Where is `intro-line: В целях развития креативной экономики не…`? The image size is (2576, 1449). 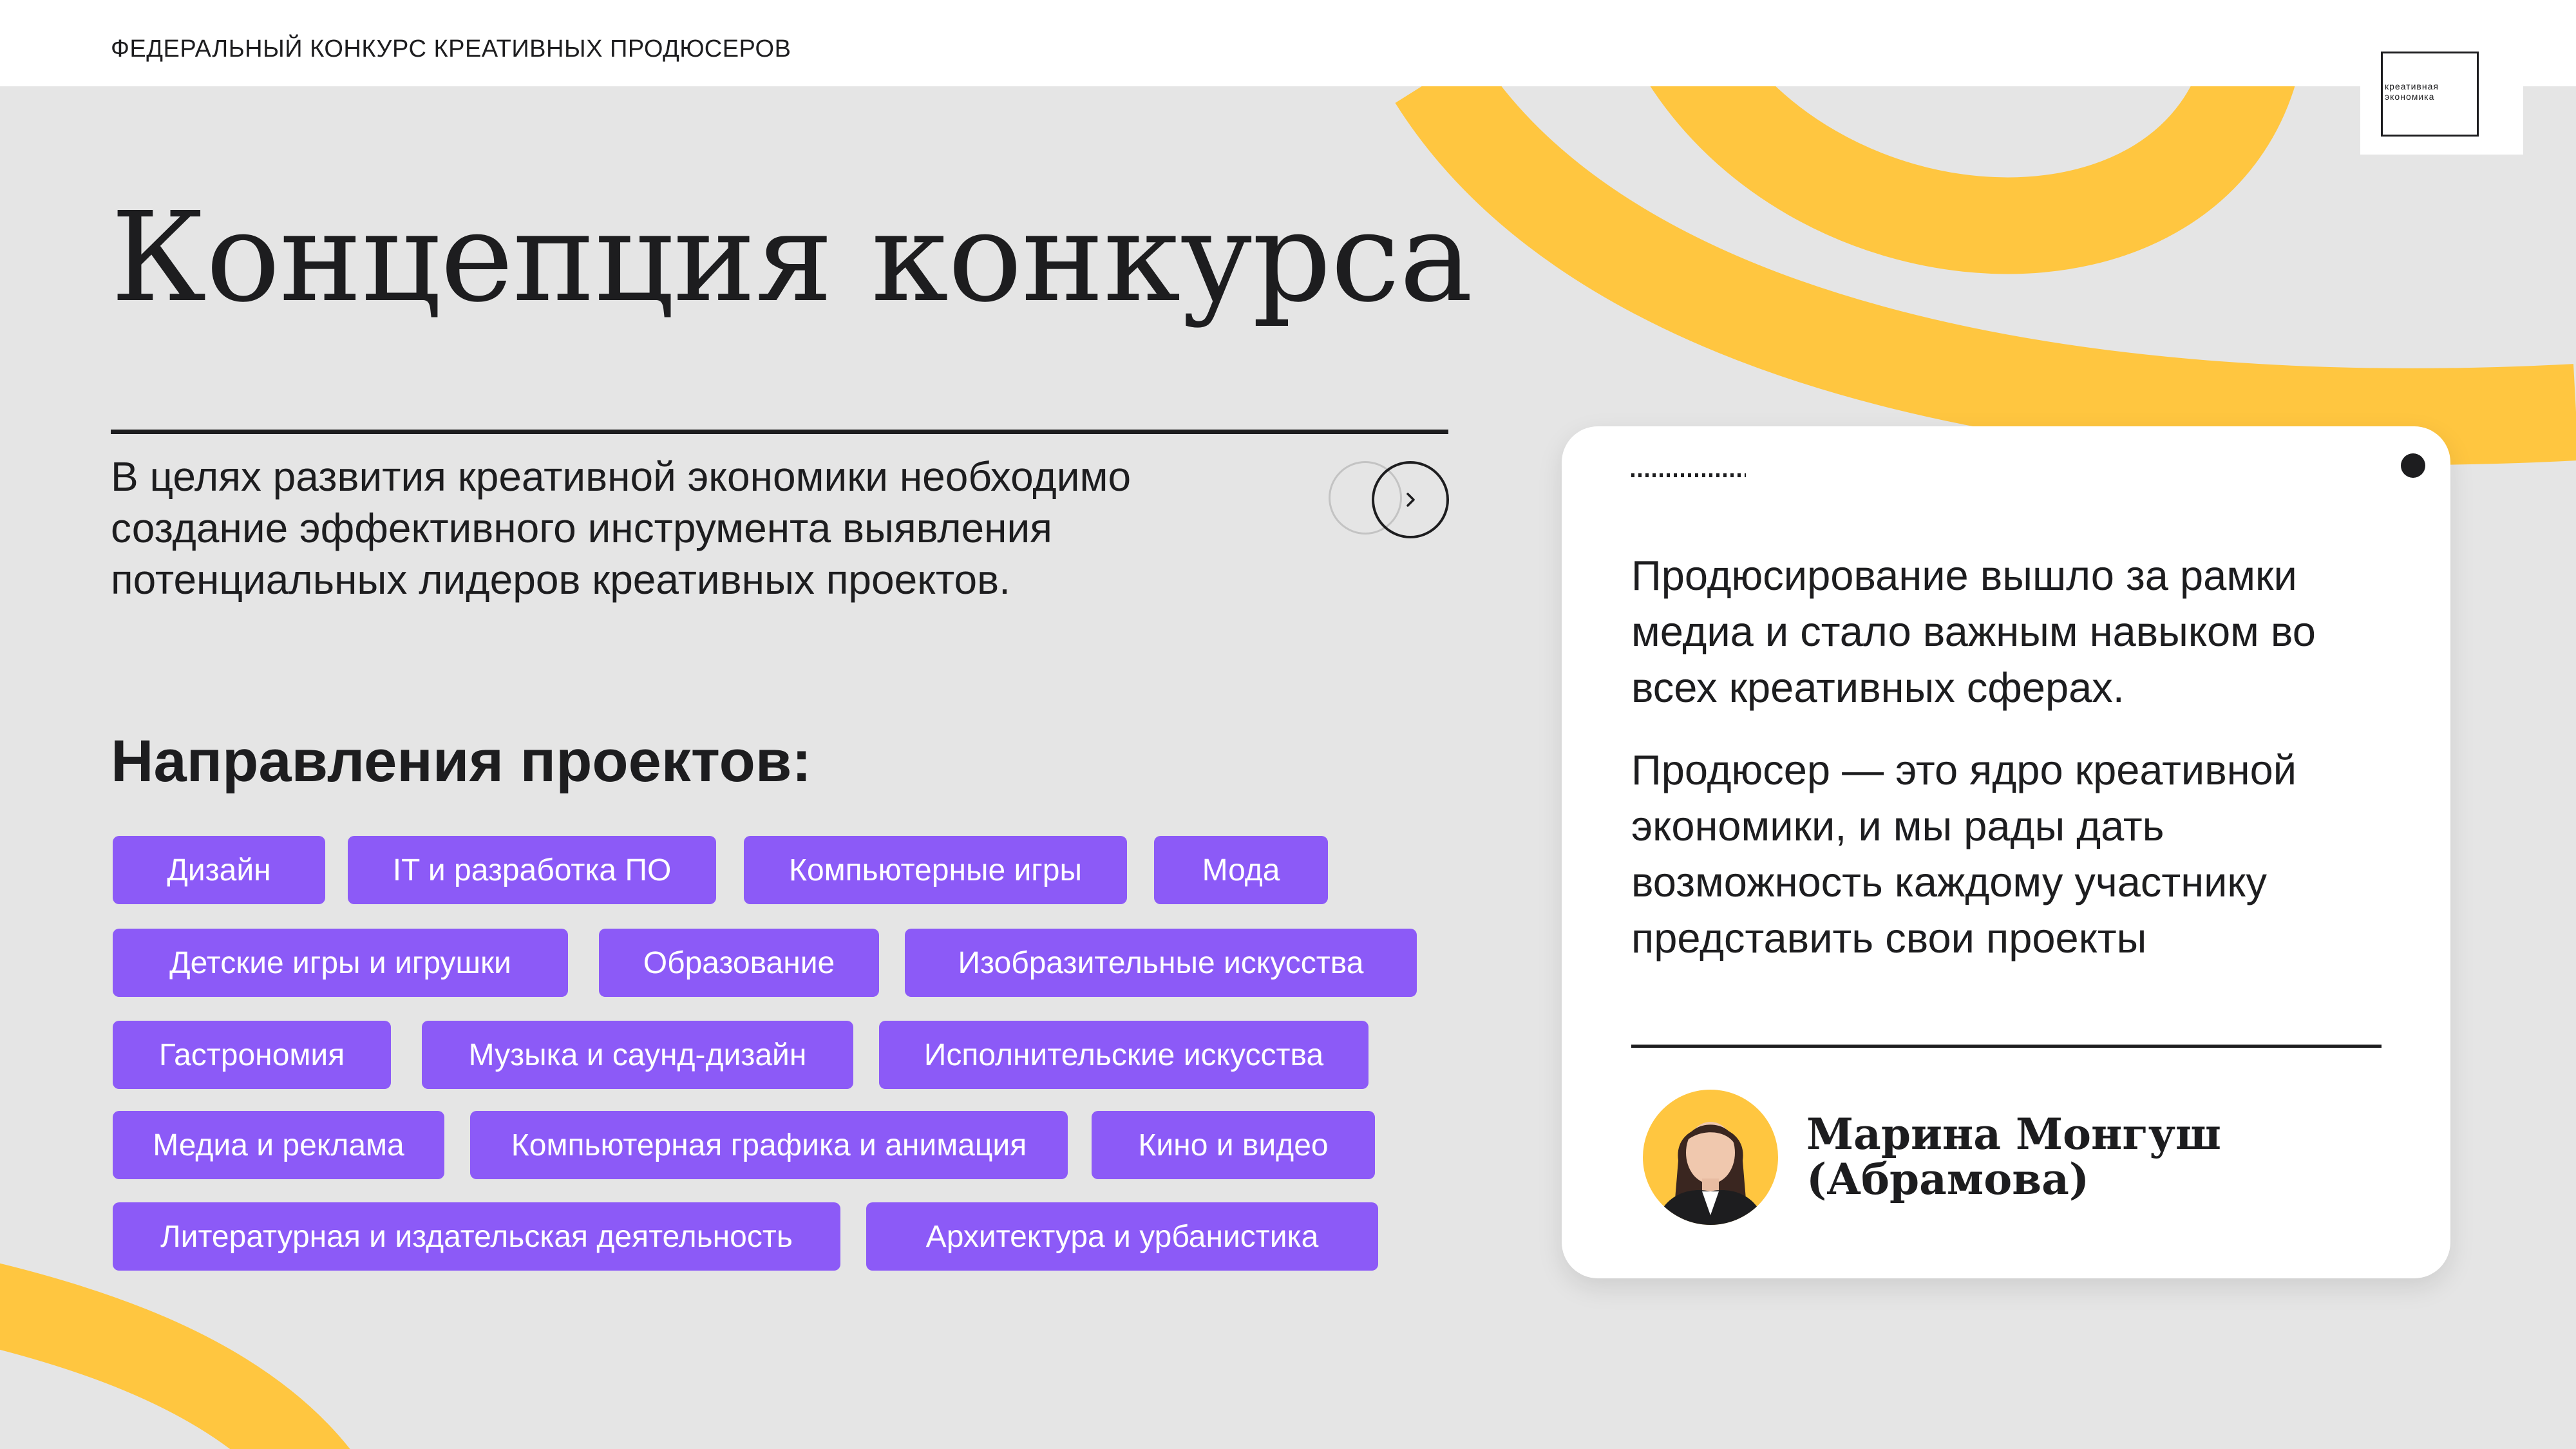
intro-line: В целях развития креативной экономики не… is located at coordinates (621, 477).